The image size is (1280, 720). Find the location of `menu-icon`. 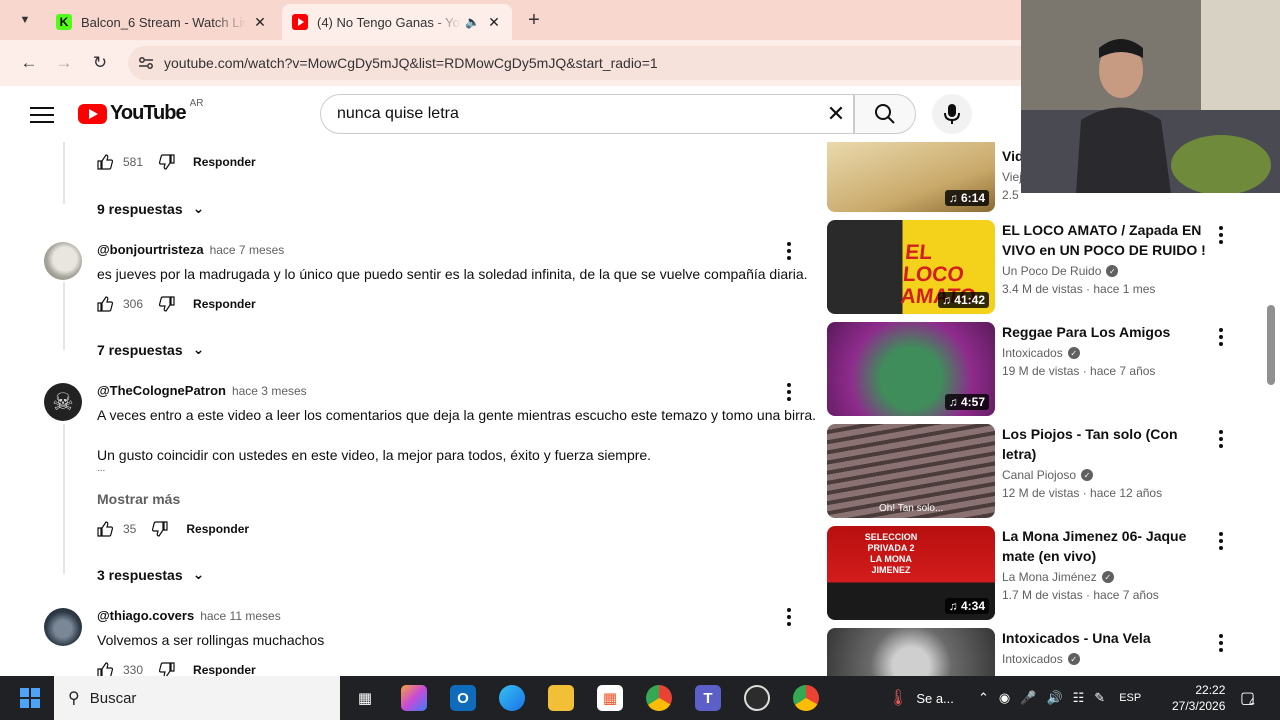

menu-icon is located at coordinates (42, 114).